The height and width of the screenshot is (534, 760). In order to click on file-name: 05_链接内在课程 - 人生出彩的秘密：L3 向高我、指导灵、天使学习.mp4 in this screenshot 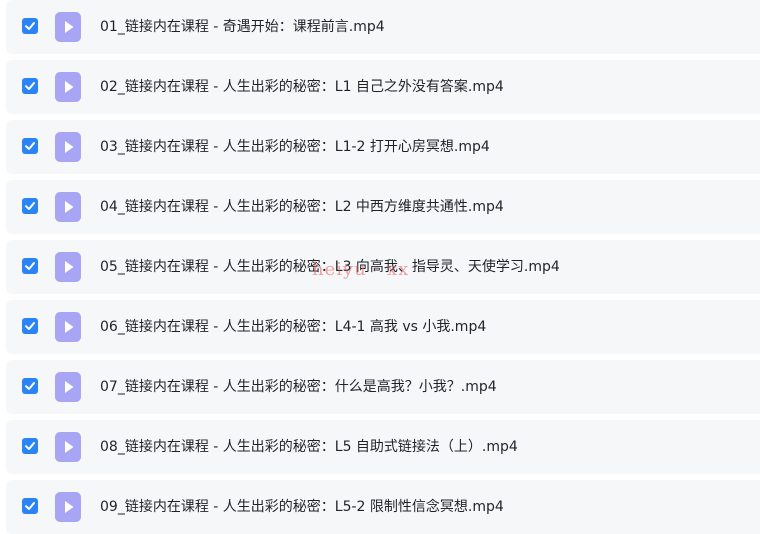, I will do `click(330, 267)`.